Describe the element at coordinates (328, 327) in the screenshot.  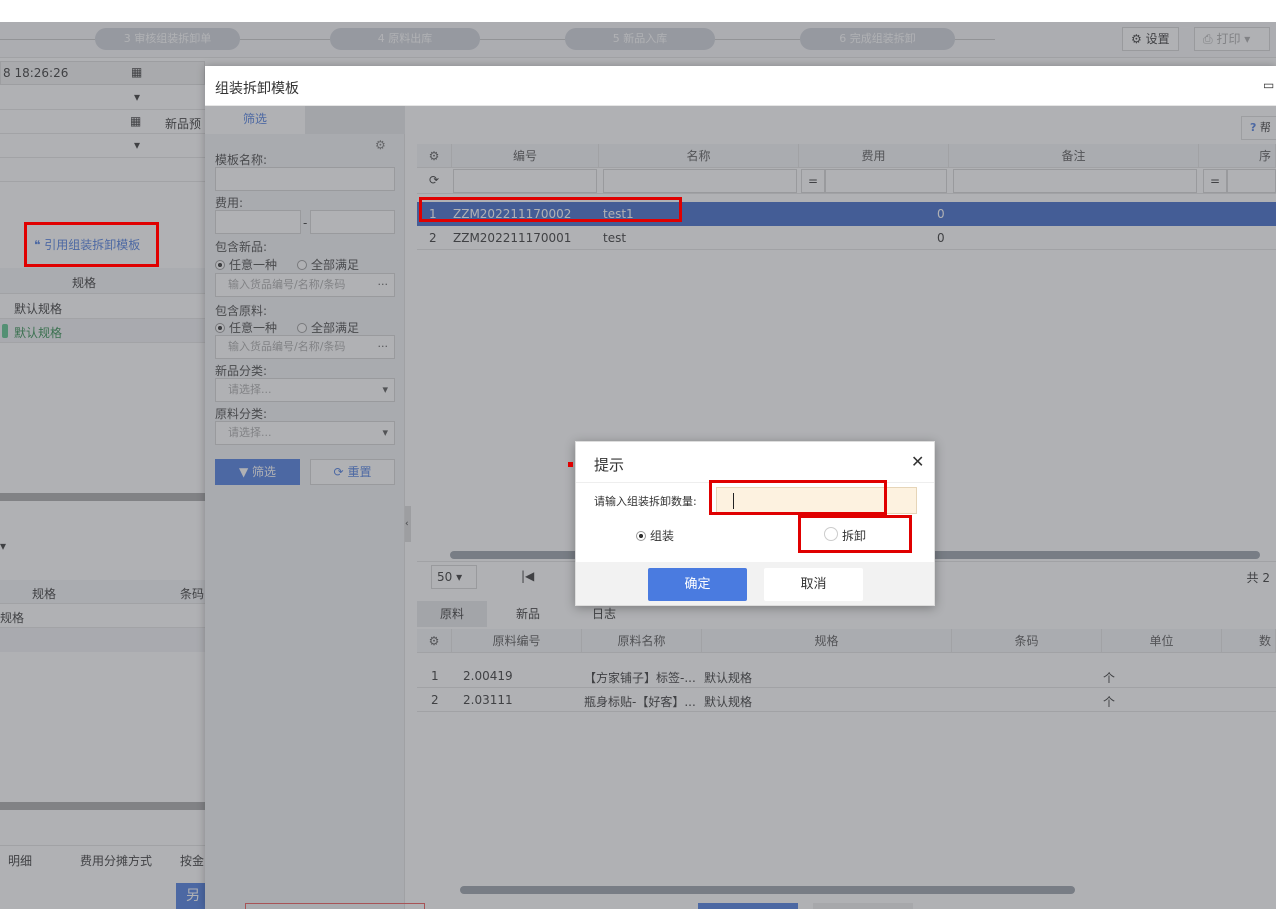
I see `include-raw-all-radio: 全部满足` at that location.